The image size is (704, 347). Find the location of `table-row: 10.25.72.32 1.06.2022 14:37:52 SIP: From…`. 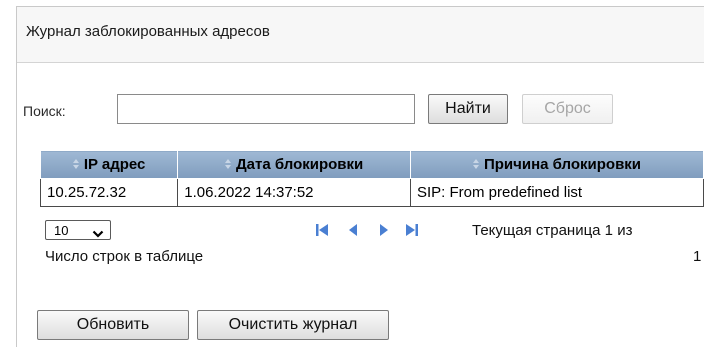

table-row: 10.25.72.32 1.06.2022 14:37:52 SIP: From… is located at coordinates (371, 192).